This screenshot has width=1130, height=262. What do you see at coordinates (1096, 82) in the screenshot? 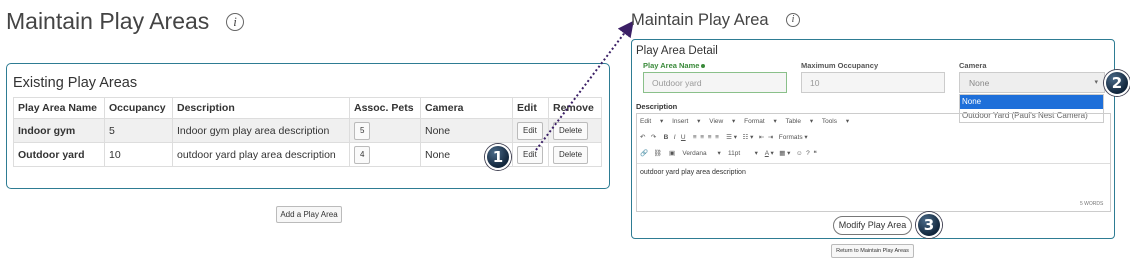
I see `chevron-down-icon: ▾` at bounding box center [1096, 82].